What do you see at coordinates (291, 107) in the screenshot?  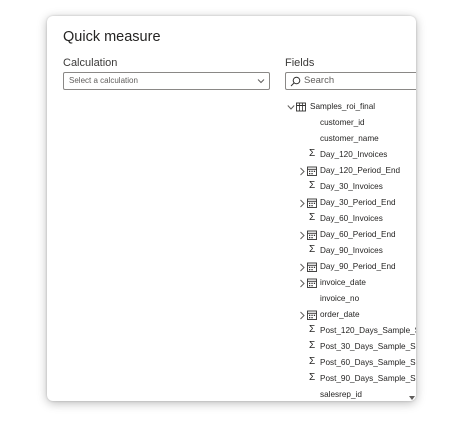 I see `collapse-chevron-icon` at bounding box center [291, 107].